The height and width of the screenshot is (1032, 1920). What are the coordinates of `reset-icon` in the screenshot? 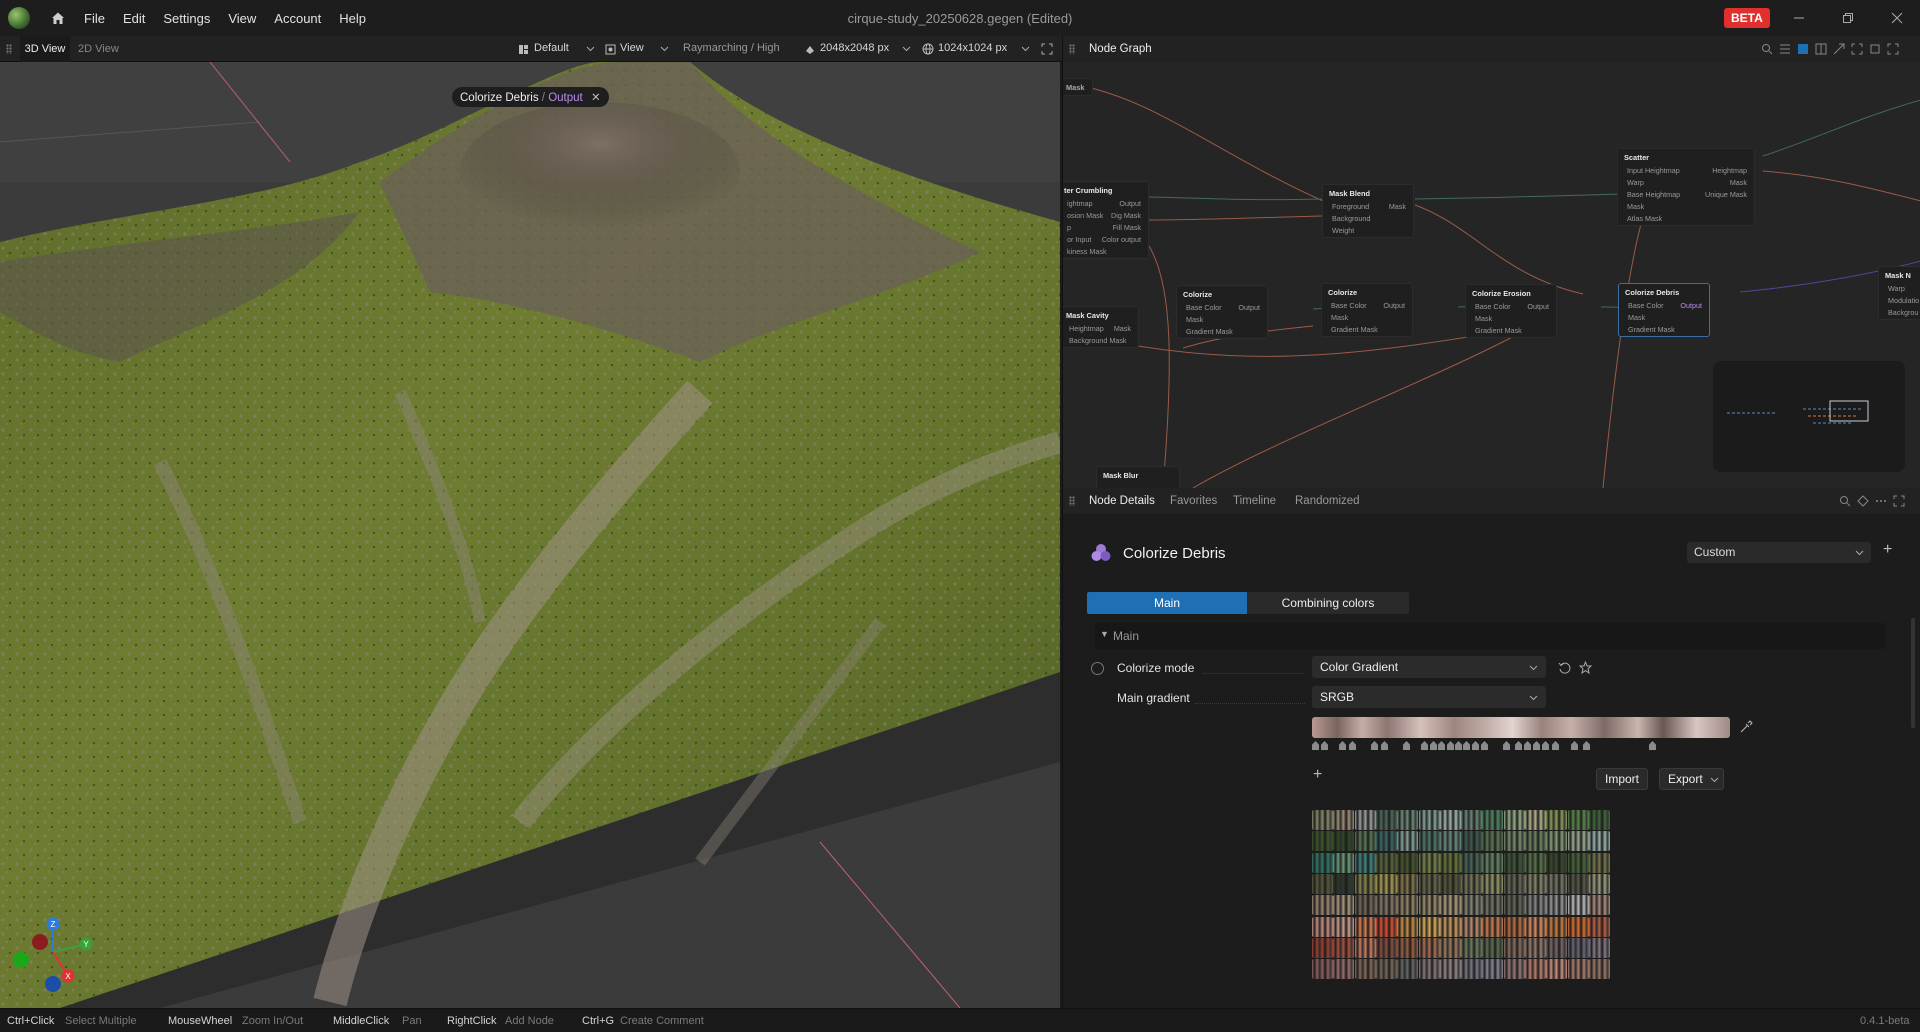 It's located at (1564, 667).